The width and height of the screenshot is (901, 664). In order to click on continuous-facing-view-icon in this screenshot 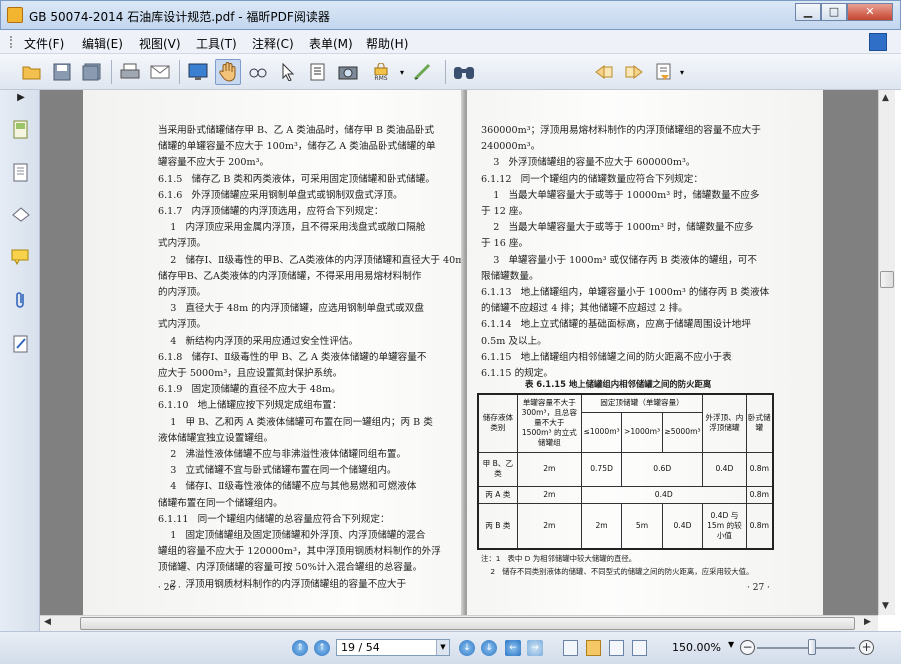, I will do `click(639, 648)`.